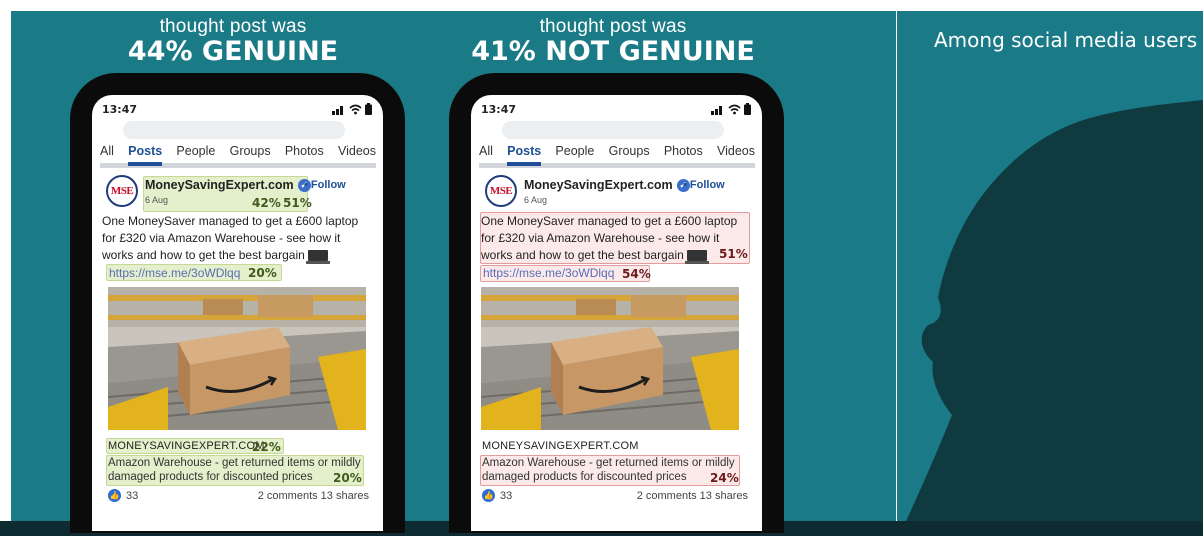 The height and width of the screenshot is (536, 1203). What do you see at coordinates (297, 203) in the screenshot?
I see `account-percent-b: 51%` at bounding box center [297, 203].